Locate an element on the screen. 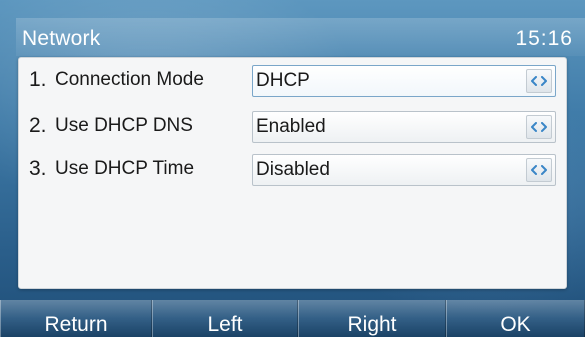 The height and width of the screenshot is (337, 585). row-label: Use DHCP Time is located at coordinates (125, 168).